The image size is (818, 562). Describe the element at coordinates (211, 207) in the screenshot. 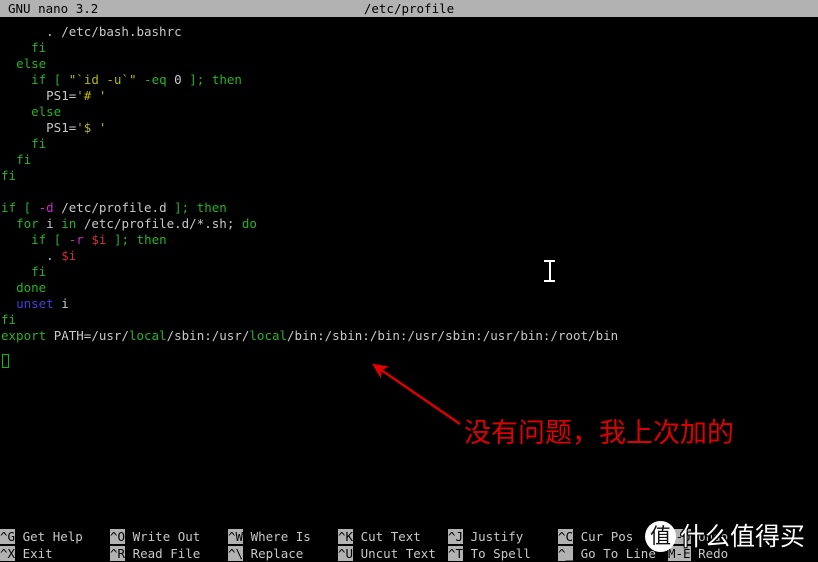

I see `code-token: then` at that location.